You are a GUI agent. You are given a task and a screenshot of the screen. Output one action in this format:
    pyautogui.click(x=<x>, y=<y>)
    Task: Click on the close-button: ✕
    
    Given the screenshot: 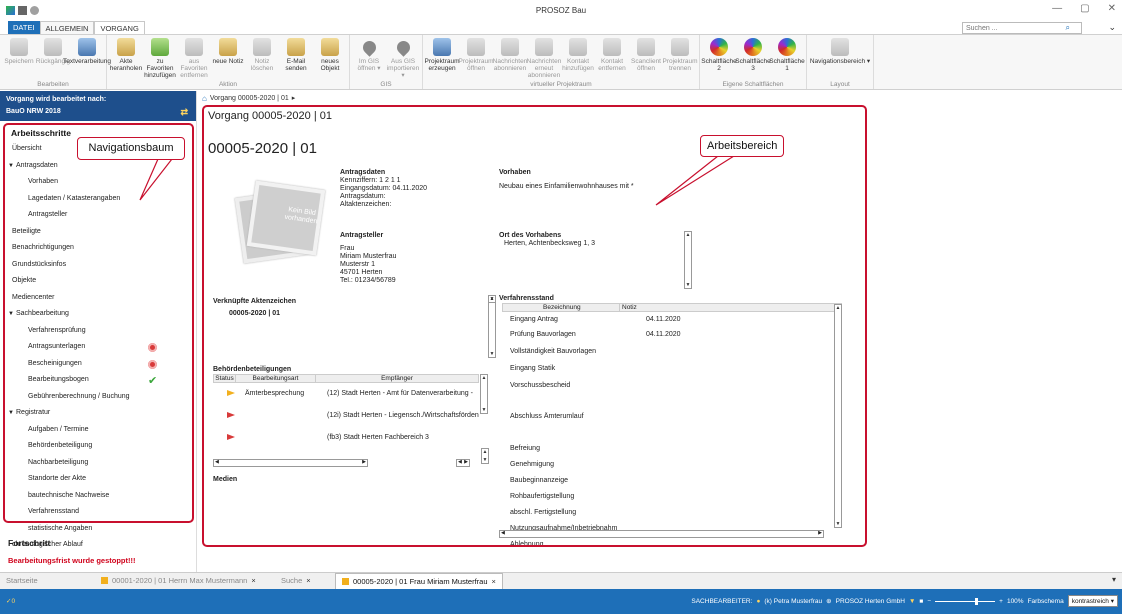 What is the action you would take?
    pyautogui.click(x=1112, y=8)
    